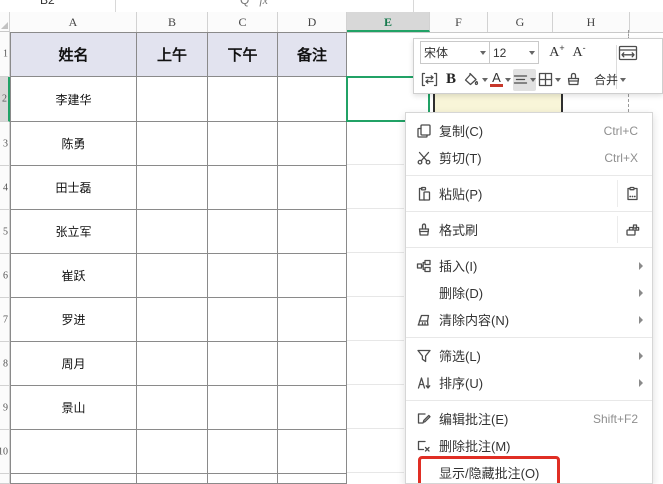 This screenshot has width=663, height=484. Describe the element at coordinates (73, 452) in the screenshot. I see `cell-a10` at that location.